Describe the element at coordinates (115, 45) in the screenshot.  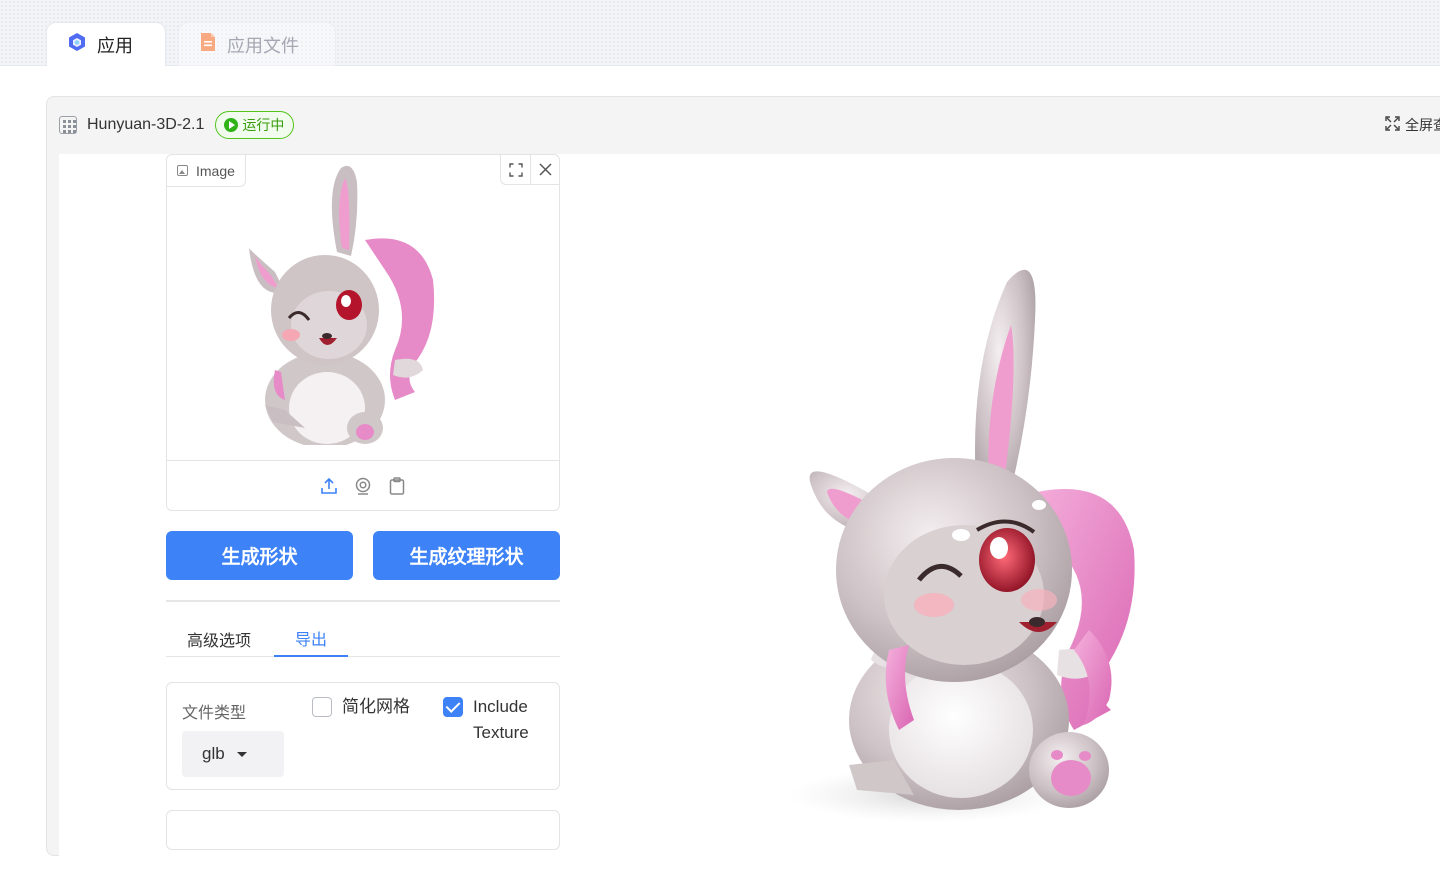
I see `tab-app-label: 应用` at that location.